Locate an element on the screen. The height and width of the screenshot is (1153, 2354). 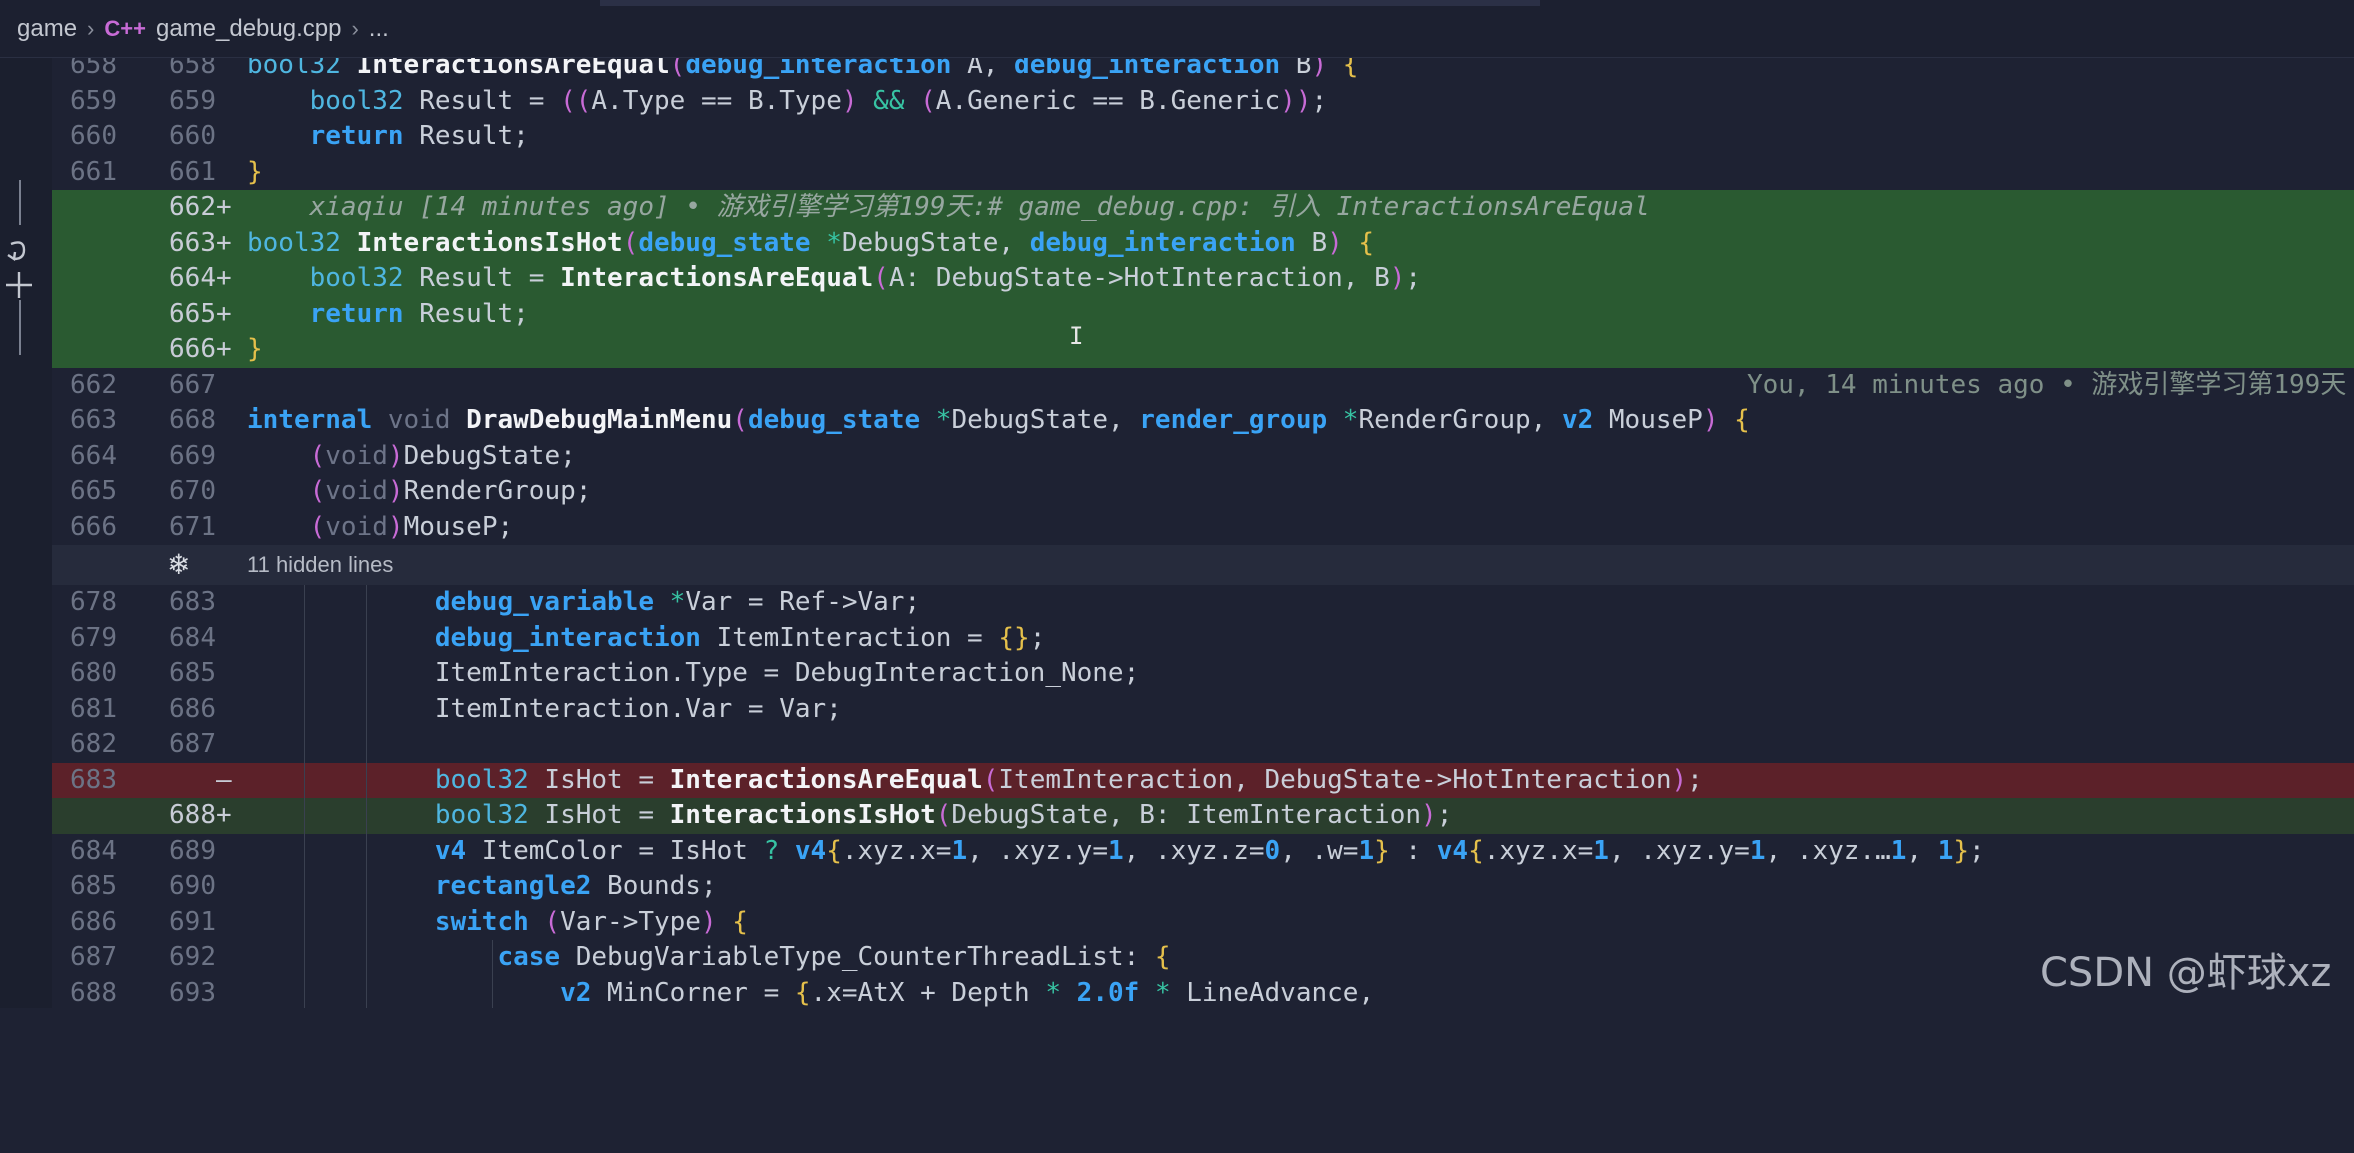
code-line: 686 691 switch (Var->Type) { is located at coordinates (1203, 923).